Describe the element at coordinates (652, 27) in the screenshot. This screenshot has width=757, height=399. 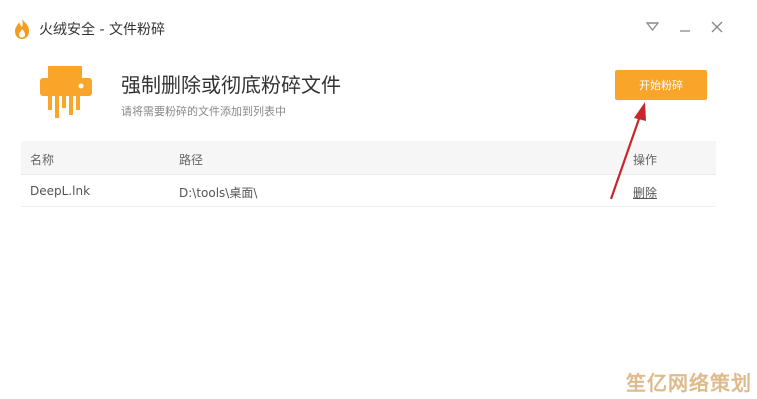
I see `triangle-down-icon` at that location.